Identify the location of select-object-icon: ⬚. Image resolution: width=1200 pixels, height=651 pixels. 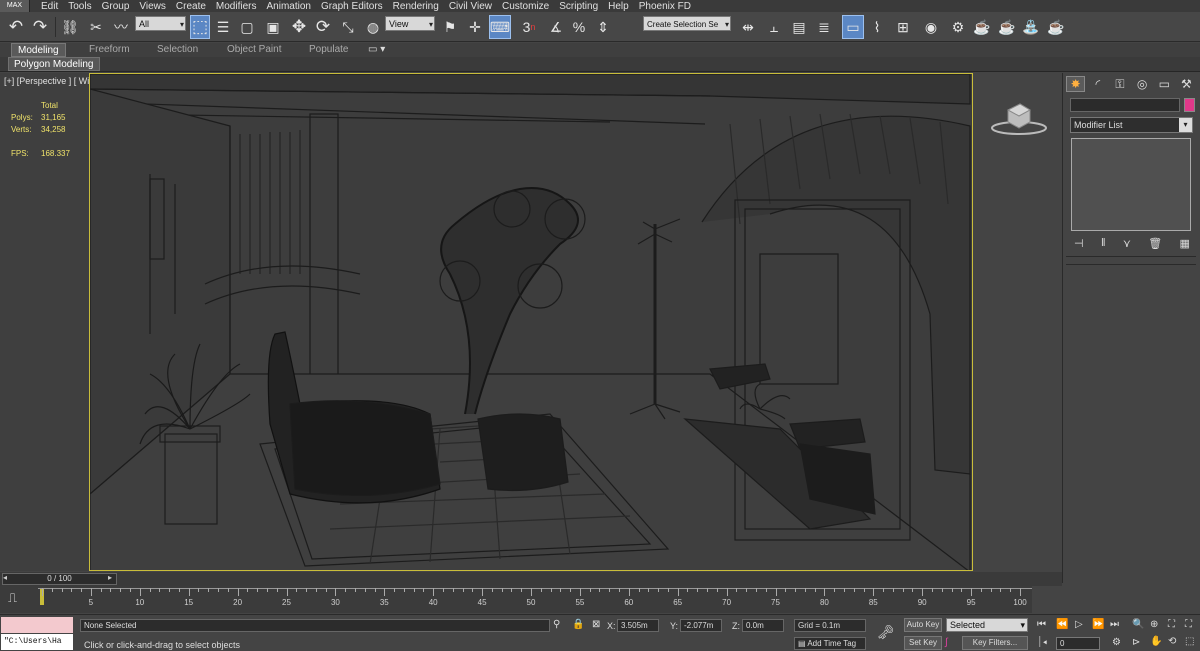
(200, 27).